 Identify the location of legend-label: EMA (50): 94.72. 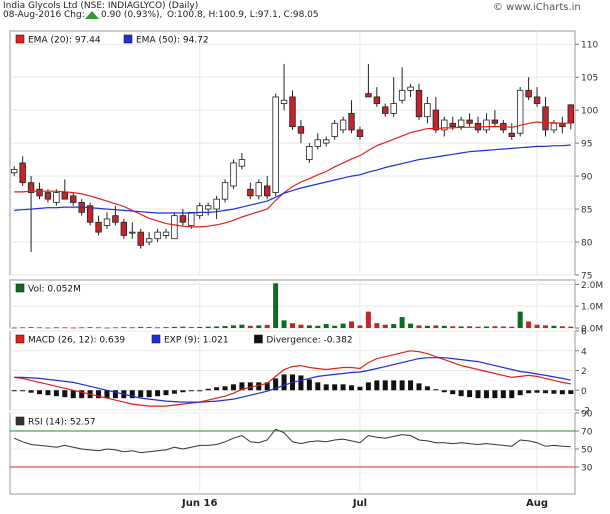
(172, 41).